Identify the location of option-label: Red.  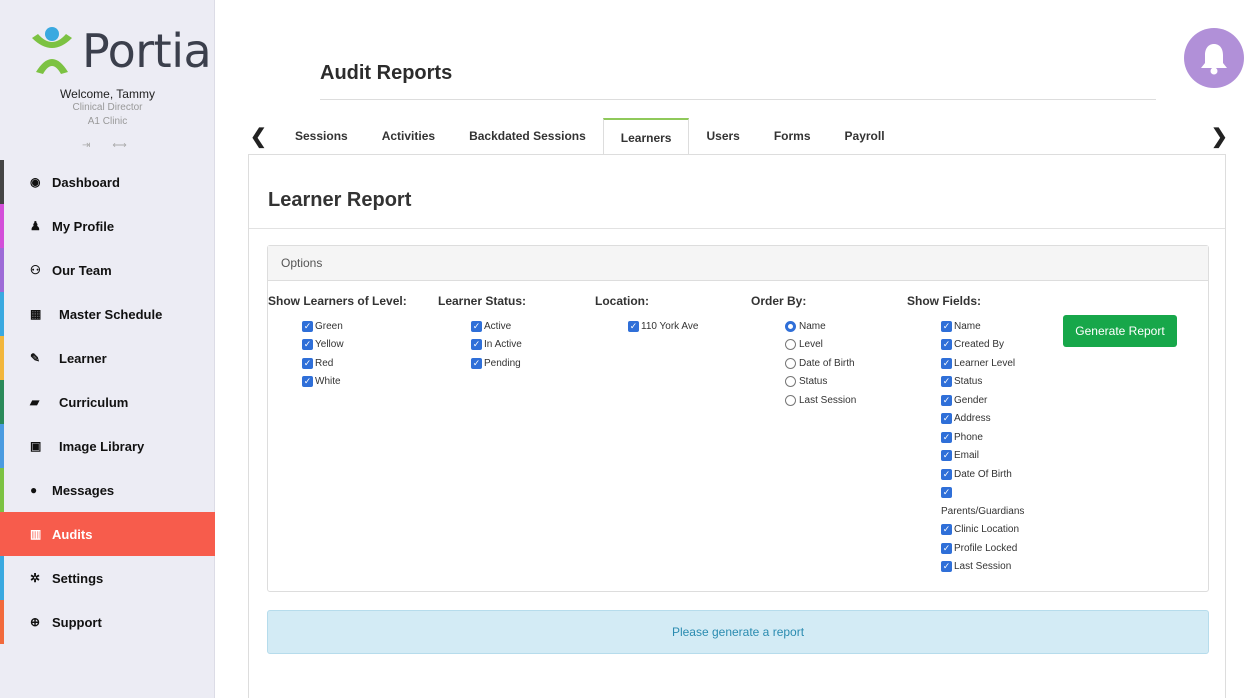
(324, 363).